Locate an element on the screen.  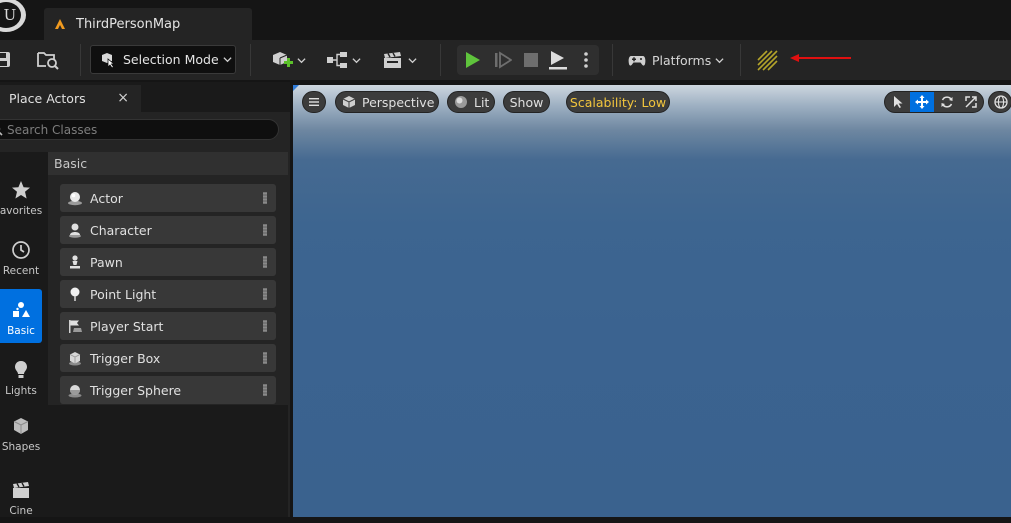
search-input is located at coordinates (127, 129).